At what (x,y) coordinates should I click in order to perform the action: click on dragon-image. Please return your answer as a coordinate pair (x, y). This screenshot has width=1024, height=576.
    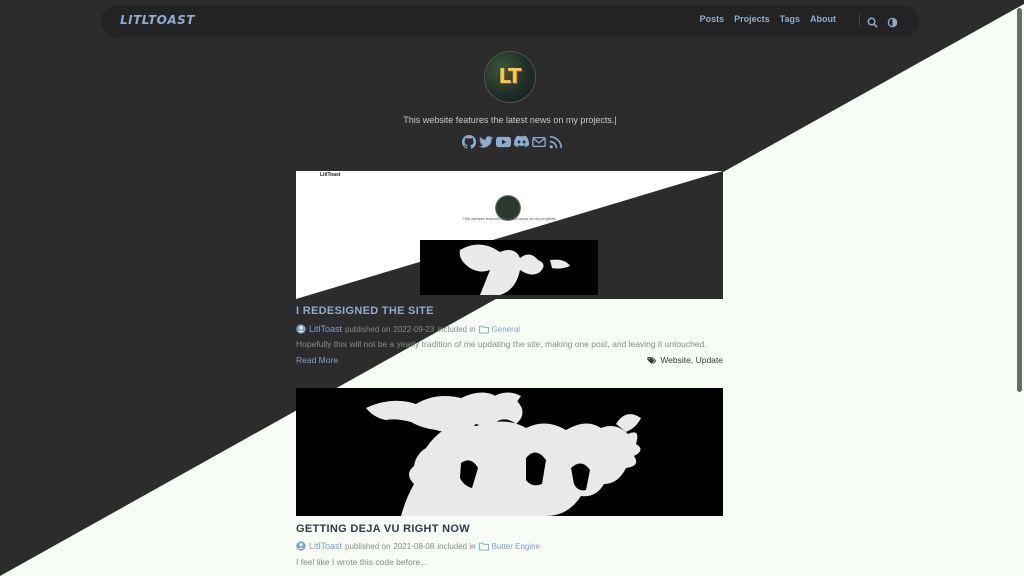
    Looking at the image, I should click on (503, 454).